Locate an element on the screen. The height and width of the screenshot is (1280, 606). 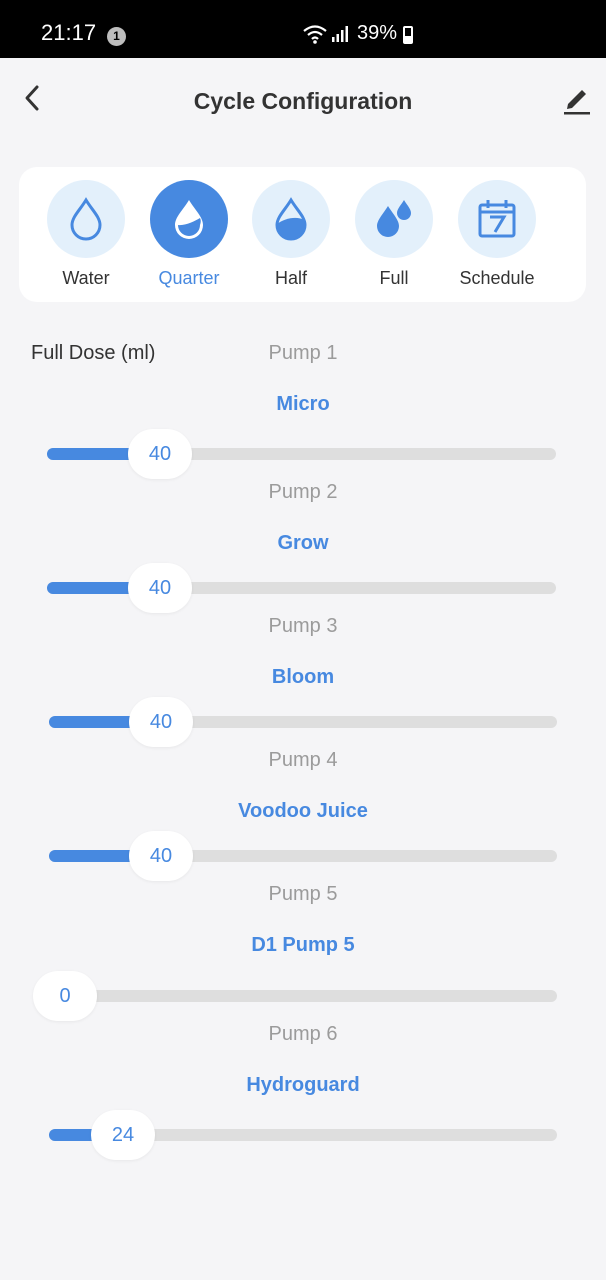
edit-button is located at coordinates (576, 99).